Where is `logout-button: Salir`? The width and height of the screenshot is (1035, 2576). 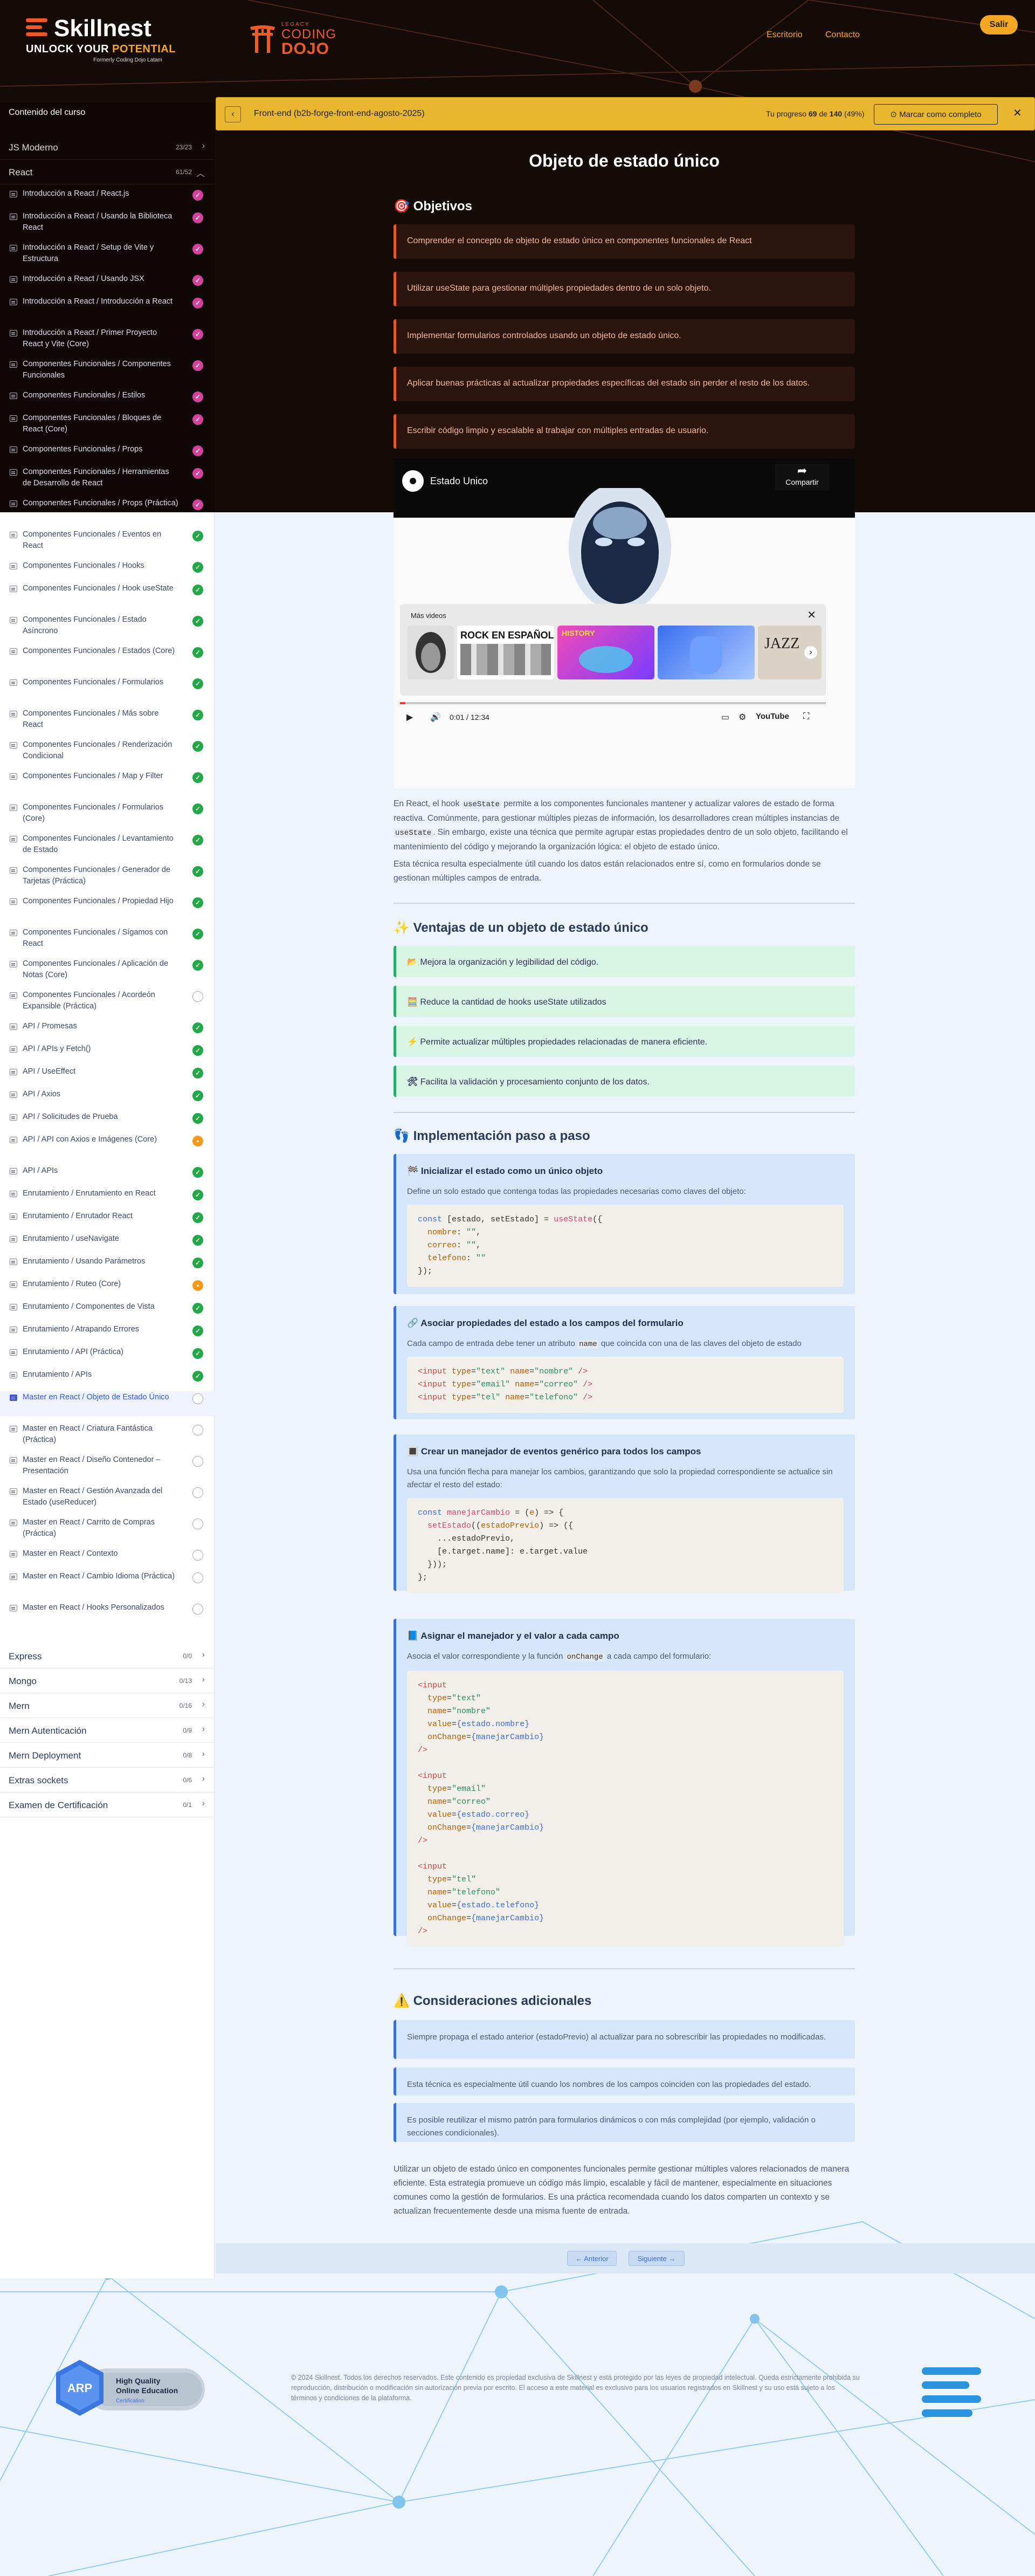 logout-button: Salir is located at coordinates (999, 25).